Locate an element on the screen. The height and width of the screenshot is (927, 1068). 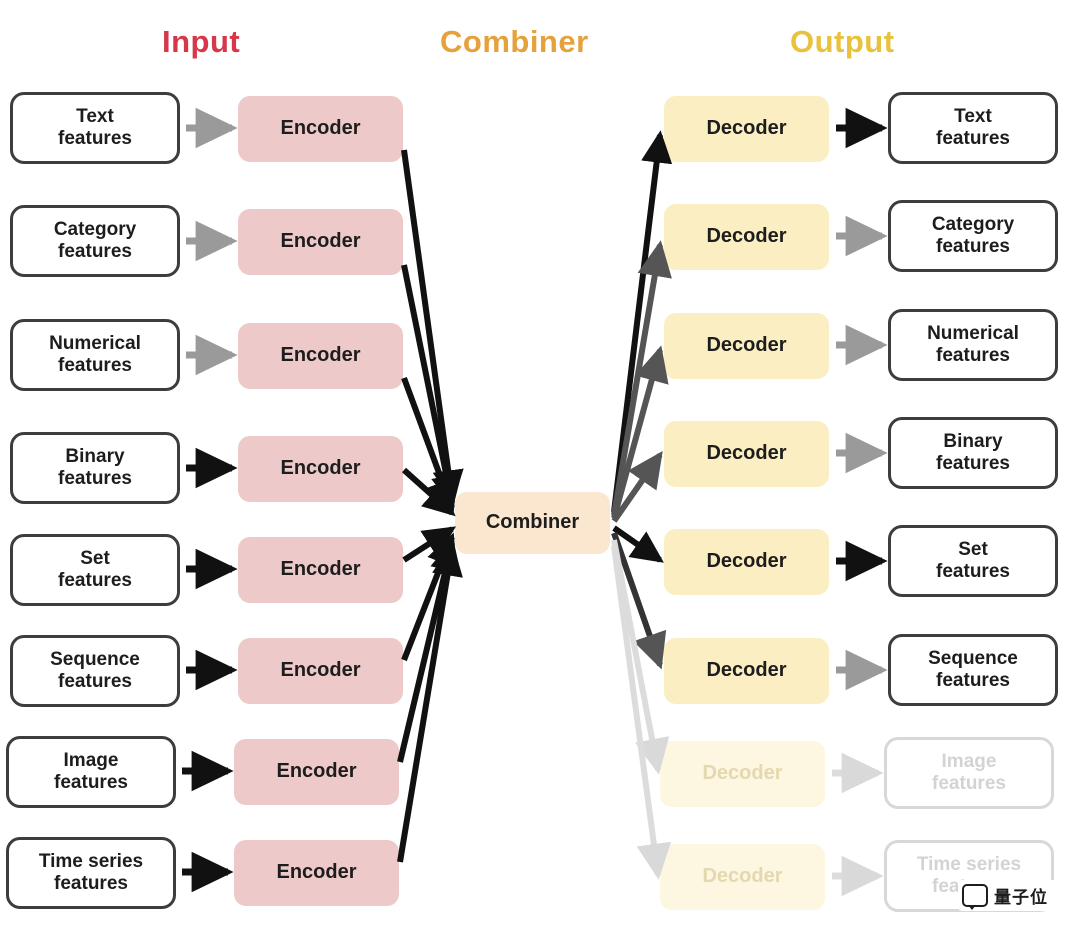
output-feature-line1: Text is located at coordinates (973, 116).